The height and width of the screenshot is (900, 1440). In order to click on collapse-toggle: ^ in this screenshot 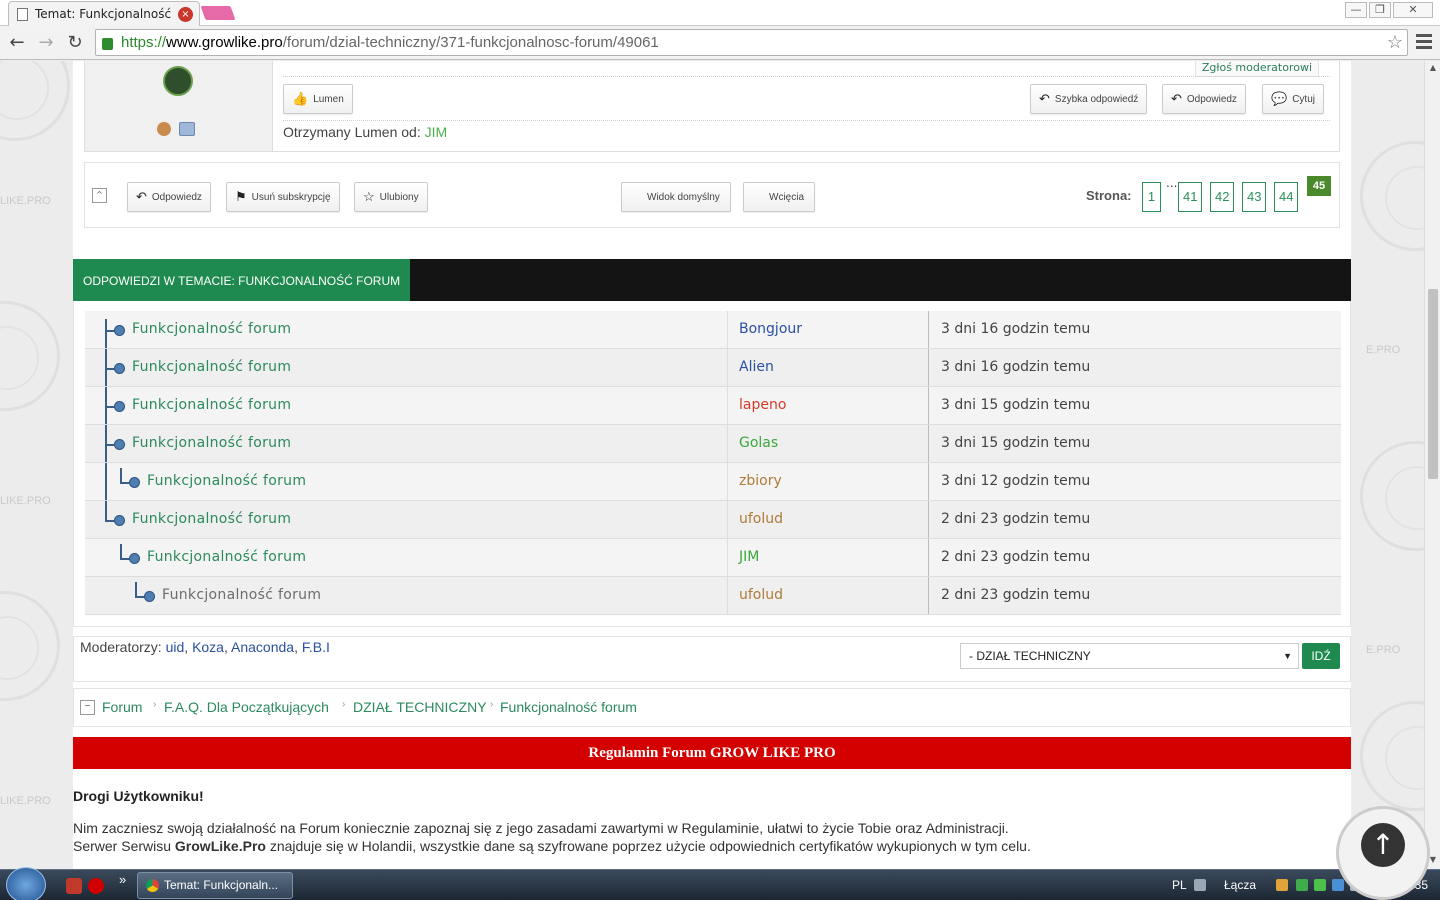, I will do `click(99, 195)`.